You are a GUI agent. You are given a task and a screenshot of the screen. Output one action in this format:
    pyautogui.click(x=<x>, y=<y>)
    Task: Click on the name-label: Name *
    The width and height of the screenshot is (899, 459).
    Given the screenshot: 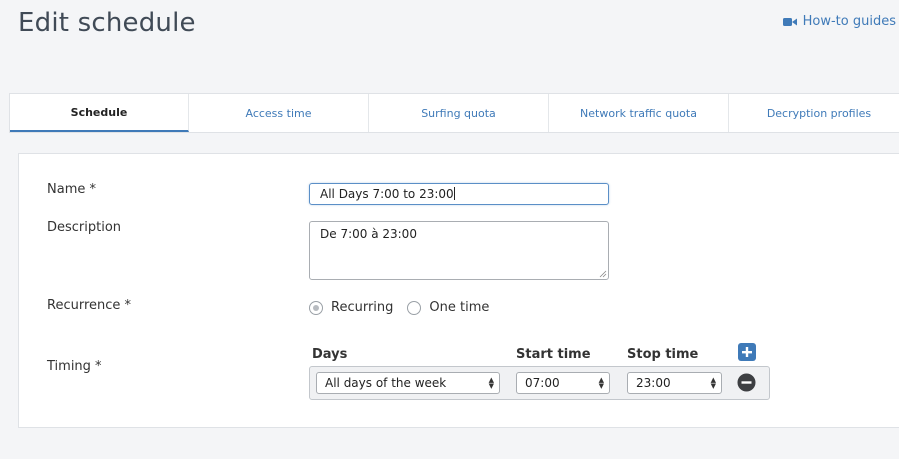 What is the action you would take?
    pyautogui.click(x=71, y=189)
    